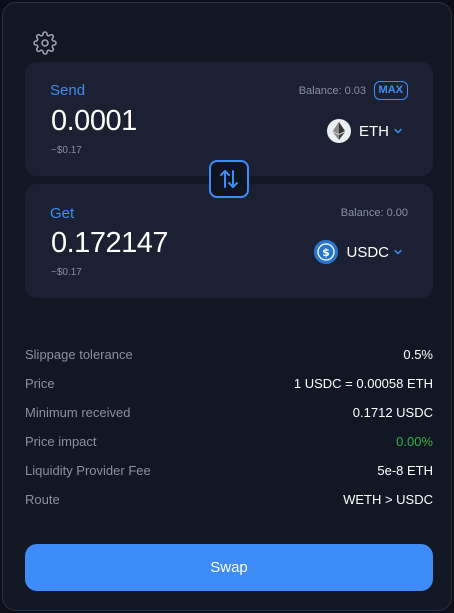 The width and height of the screenshot is (454, 613). What do you see at coordinates (88, 470) in the screenshot?
I see `detail-label: Liquidity Provider Fee` at bounding box center [88, 470].